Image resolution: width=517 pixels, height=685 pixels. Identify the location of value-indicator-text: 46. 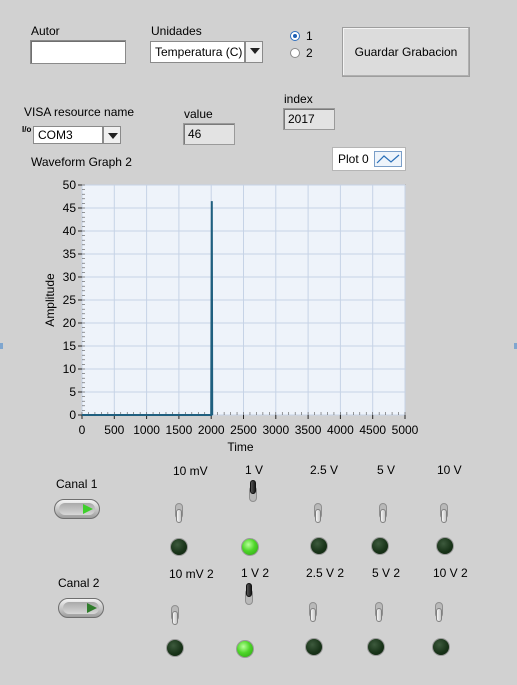
(195, 134).